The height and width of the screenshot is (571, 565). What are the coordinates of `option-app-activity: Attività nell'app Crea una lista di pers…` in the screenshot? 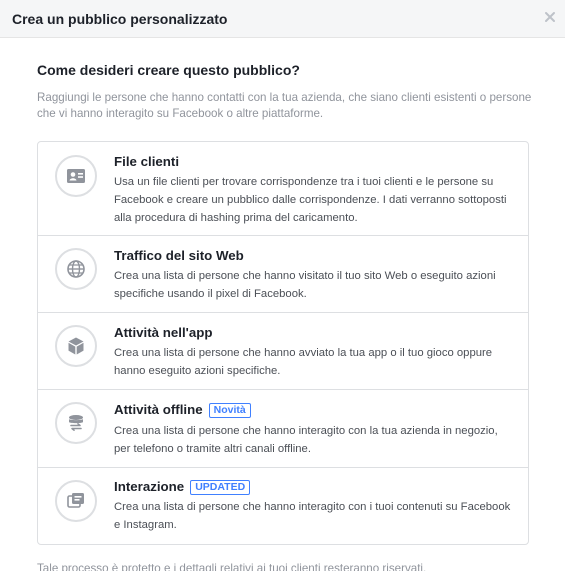 It's located at (283, 350).